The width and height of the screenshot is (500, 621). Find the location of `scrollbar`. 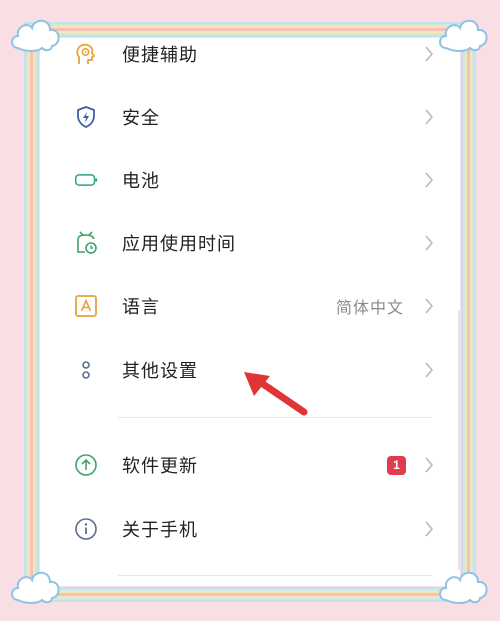

scrollbar is located at coordinates (459, 440).